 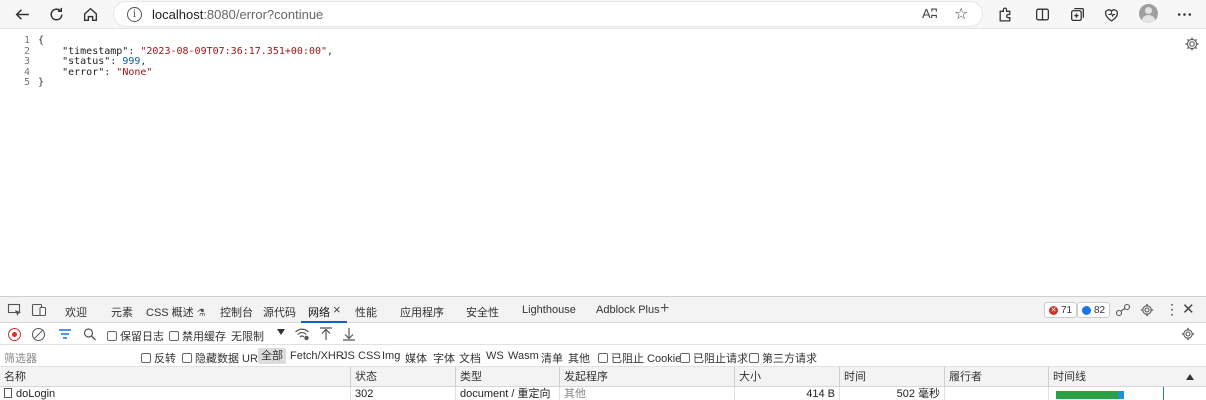 What do you see at coordinates (90, 334) in the screenshot?
I see `search-icon` at bounding box center [90, 334].